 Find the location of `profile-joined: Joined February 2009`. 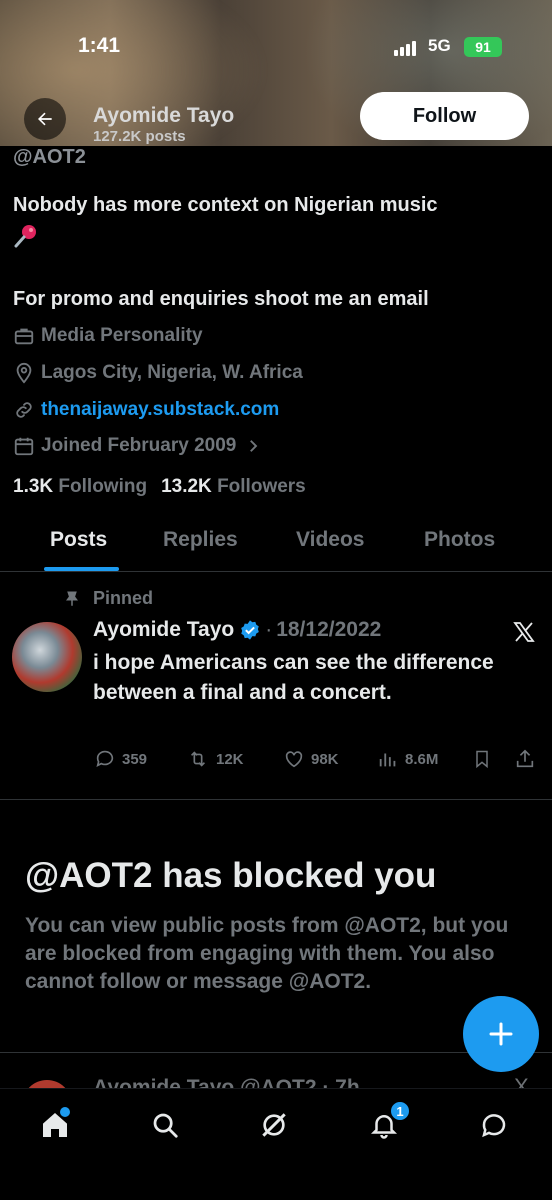

profile-joined: Joined February 2009 is located at coordinates (140, 446).